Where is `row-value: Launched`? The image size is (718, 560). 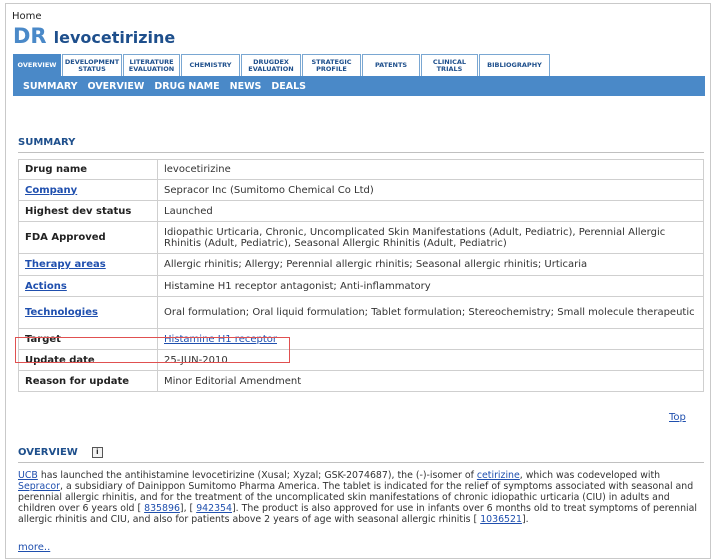 row-value: Launched is located at coordinates (430, 211).